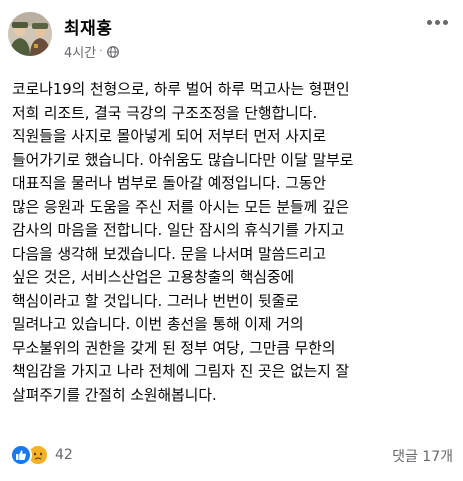  I want to click on post-text-line: 많은 응원과 도움을 주신 저를 아시는 모든 분들께 깊은, so click(181, 207).